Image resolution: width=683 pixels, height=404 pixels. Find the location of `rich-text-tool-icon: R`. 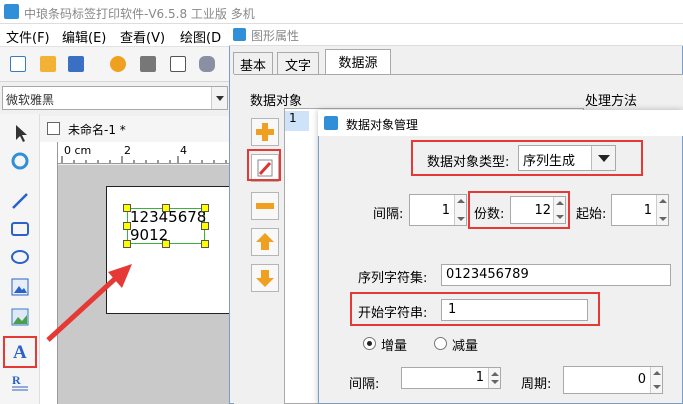

rich-text-tool-icon: R is located at coordinates (20, 381).